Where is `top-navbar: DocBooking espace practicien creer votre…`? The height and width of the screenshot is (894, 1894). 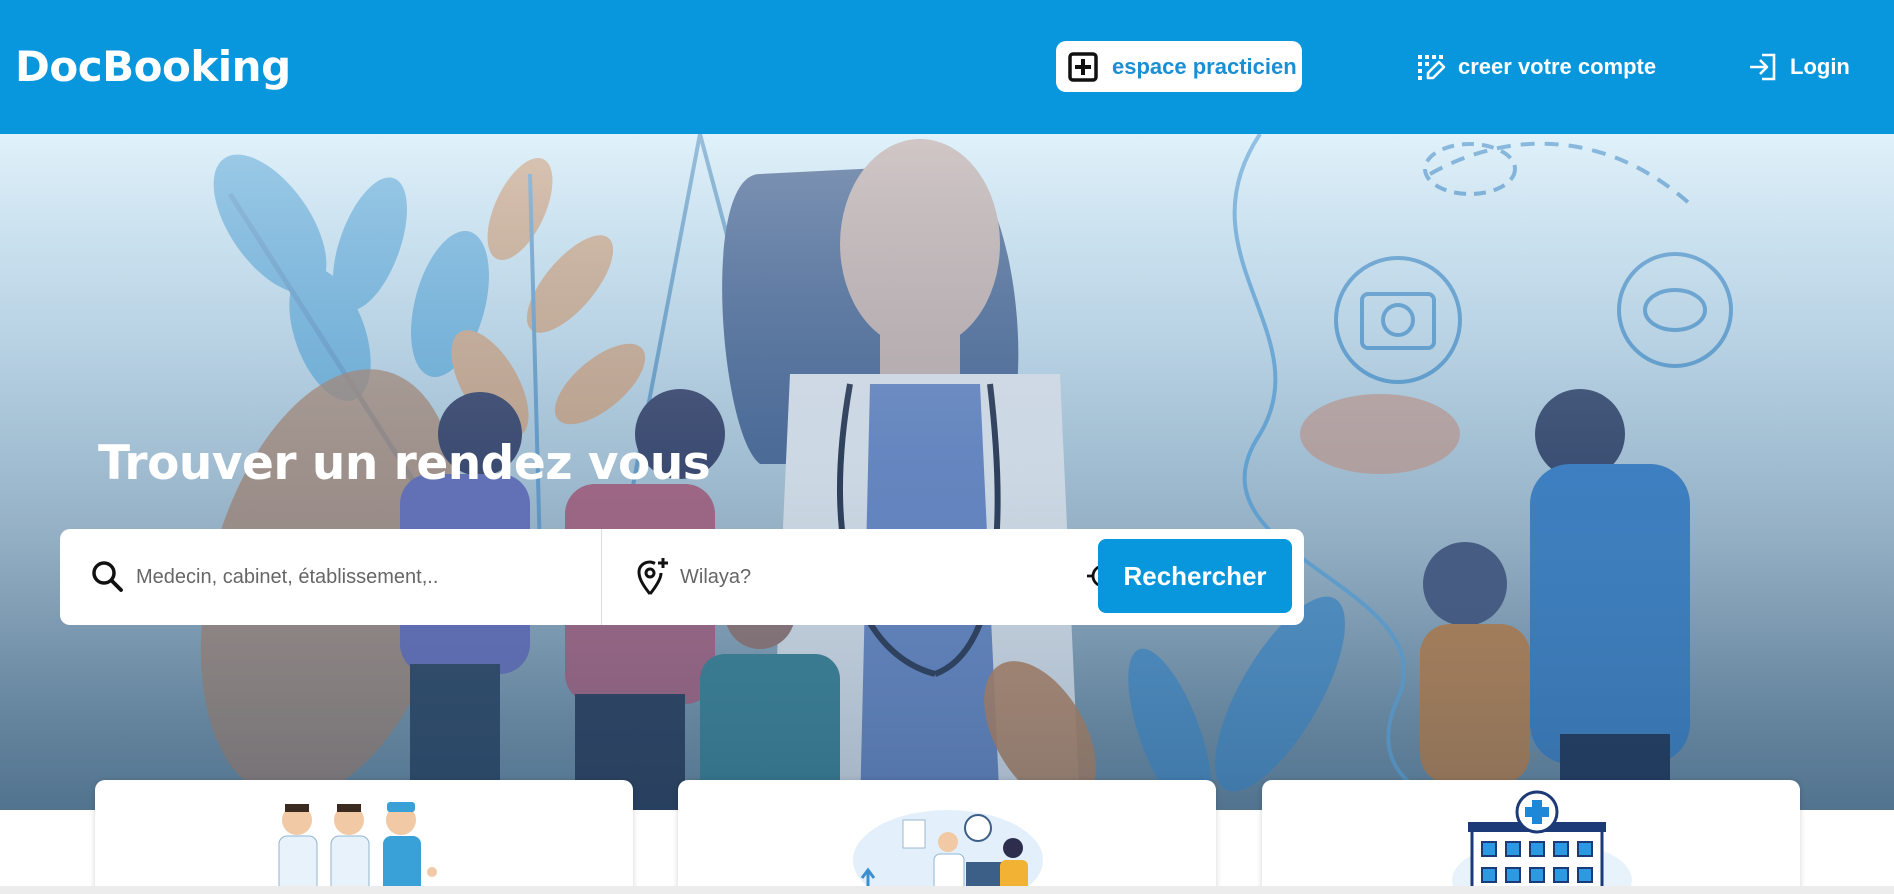 top-navbar: DocBooking espace practicien creer votre… is located at coordinates (947, 67).